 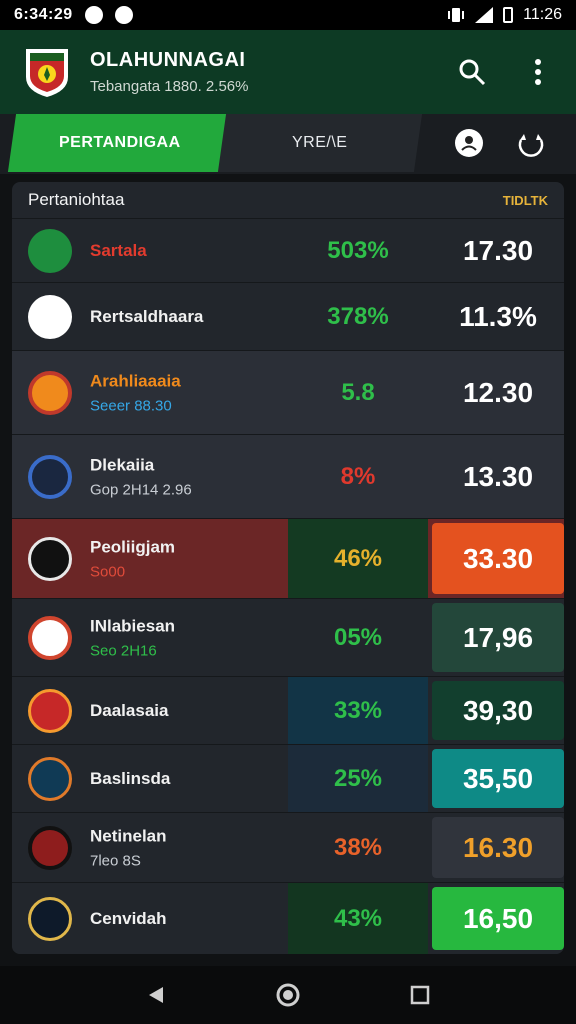 I want to click on team-info: Sartala, so click(x=118, y=251).